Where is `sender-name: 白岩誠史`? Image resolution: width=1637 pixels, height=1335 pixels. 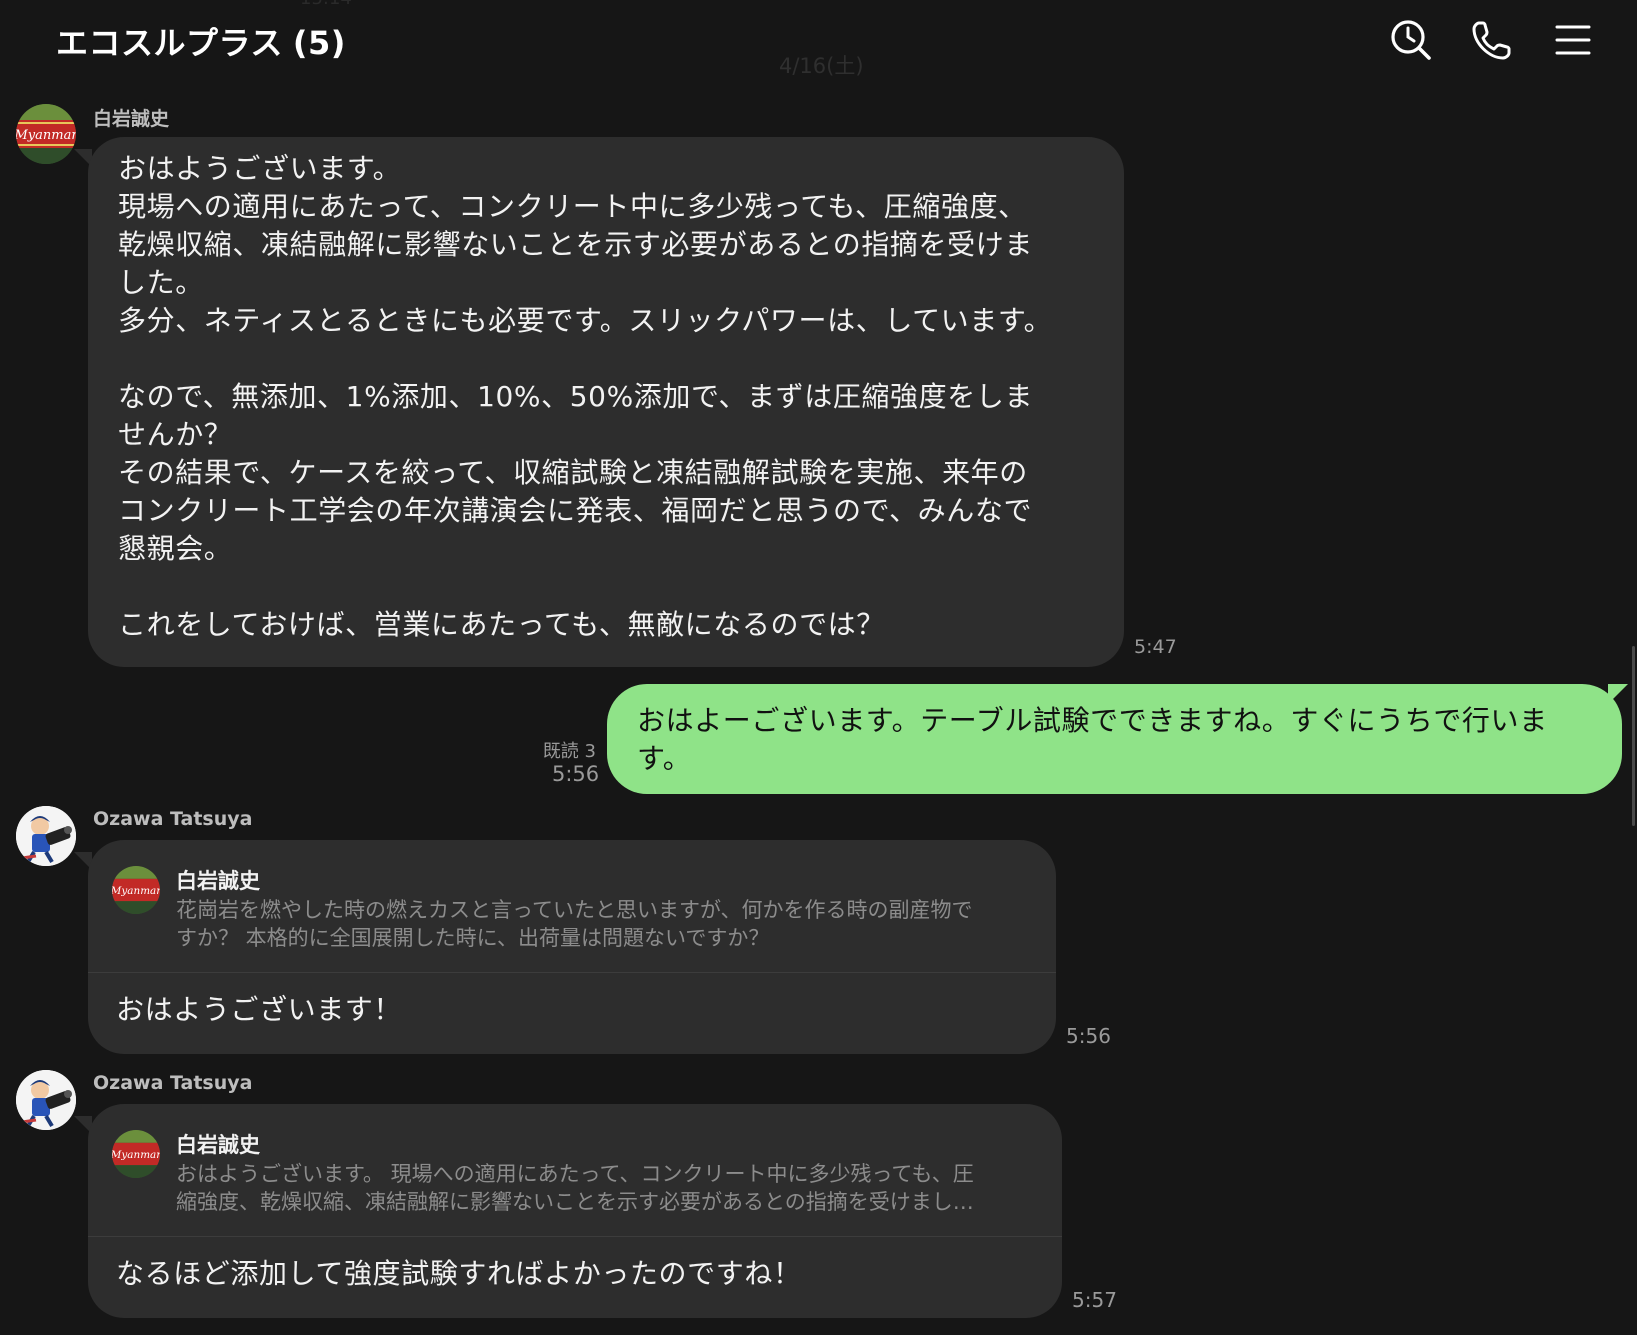
sender-name: 白岩誠史 is located at coordinates (131, 119).